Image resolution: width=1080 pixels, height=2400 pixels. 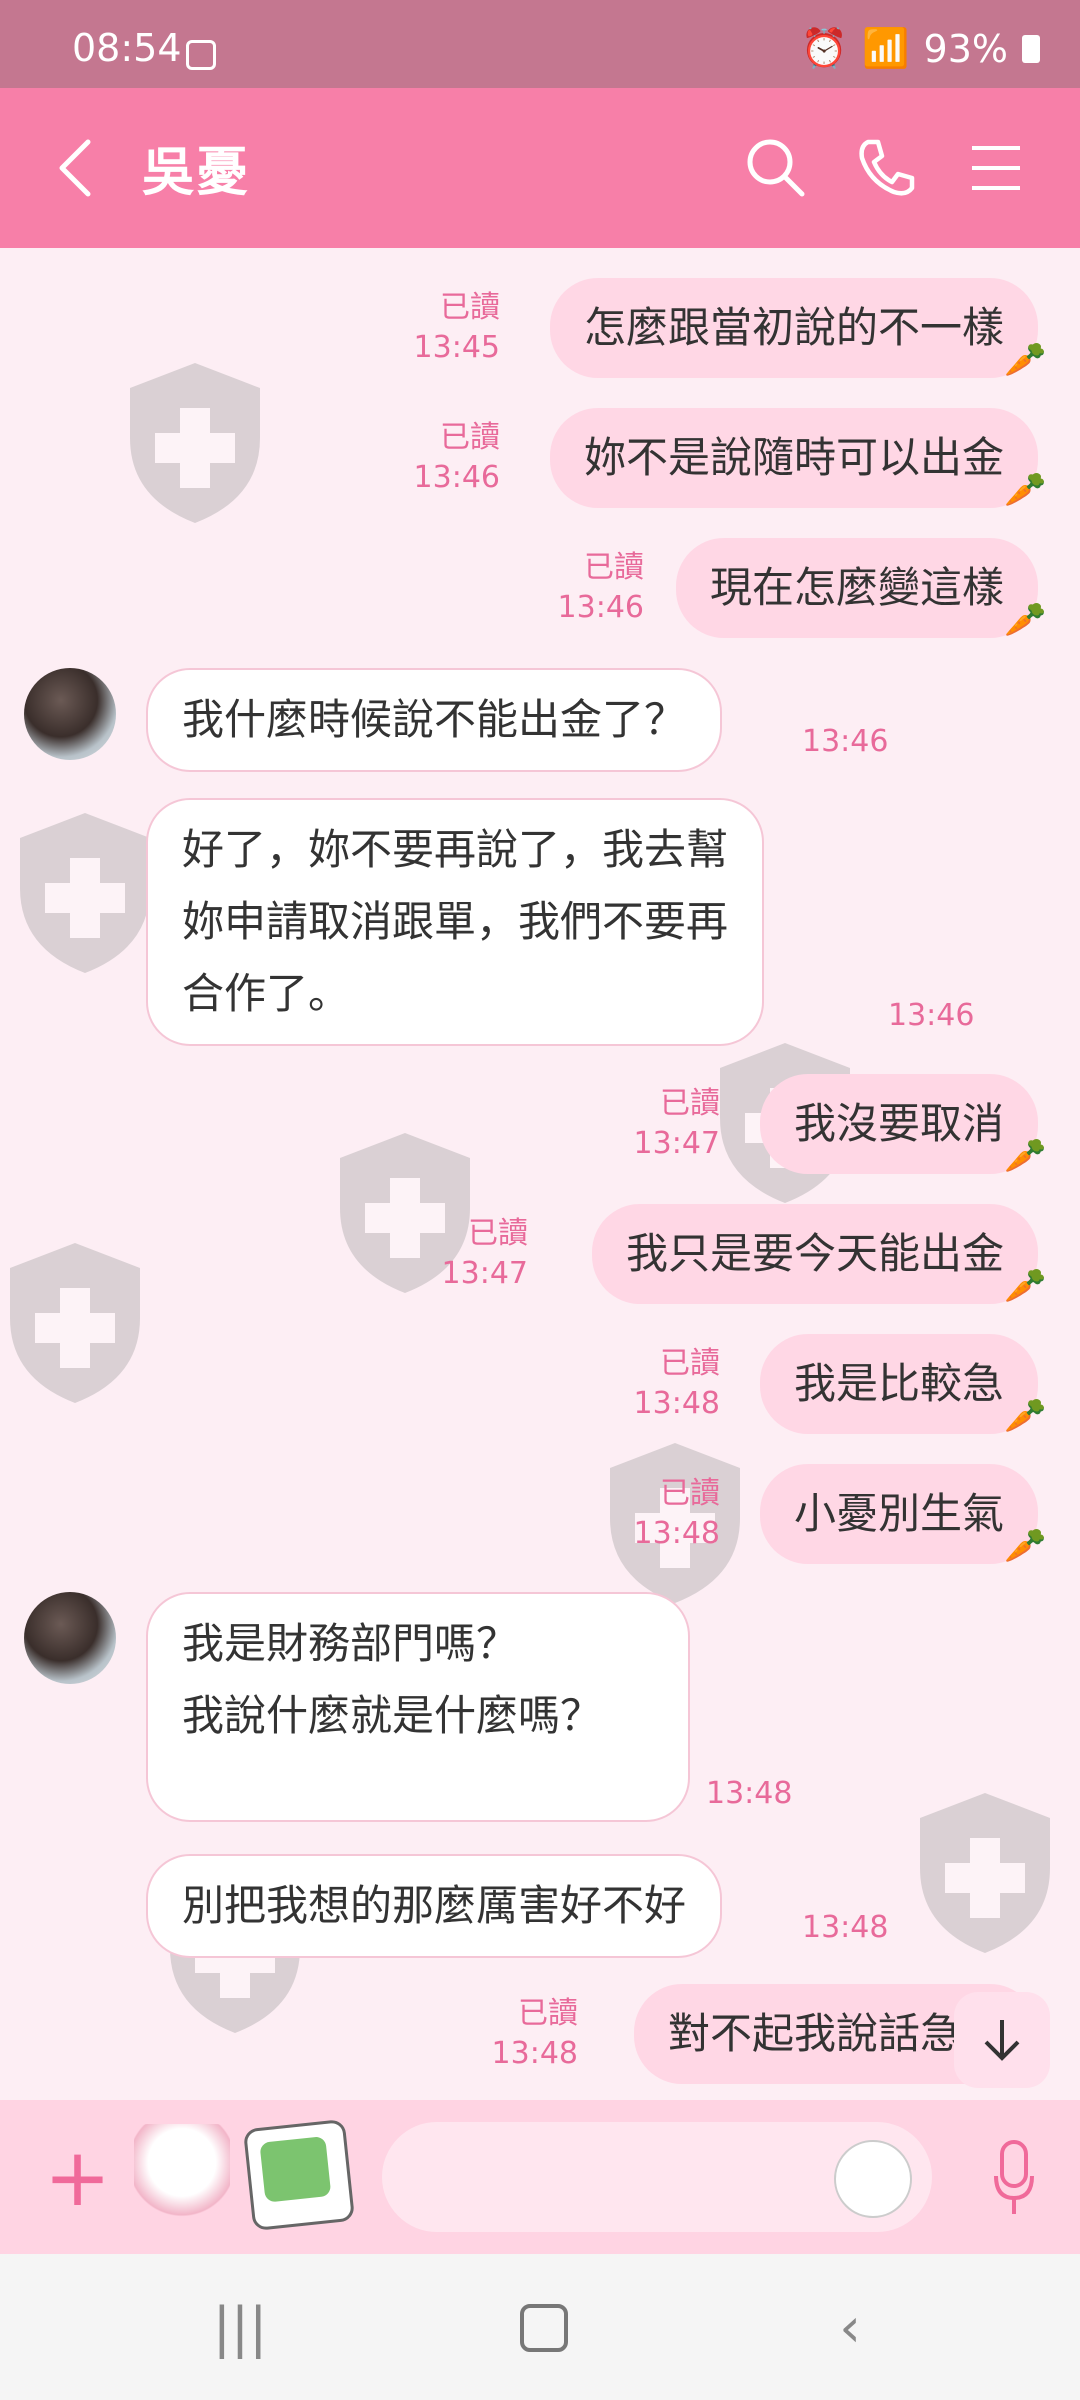 What do you see at coordinates (295, 2169) in the screenshot?
I see `photo-icon` at bounding box center [295, 2169].